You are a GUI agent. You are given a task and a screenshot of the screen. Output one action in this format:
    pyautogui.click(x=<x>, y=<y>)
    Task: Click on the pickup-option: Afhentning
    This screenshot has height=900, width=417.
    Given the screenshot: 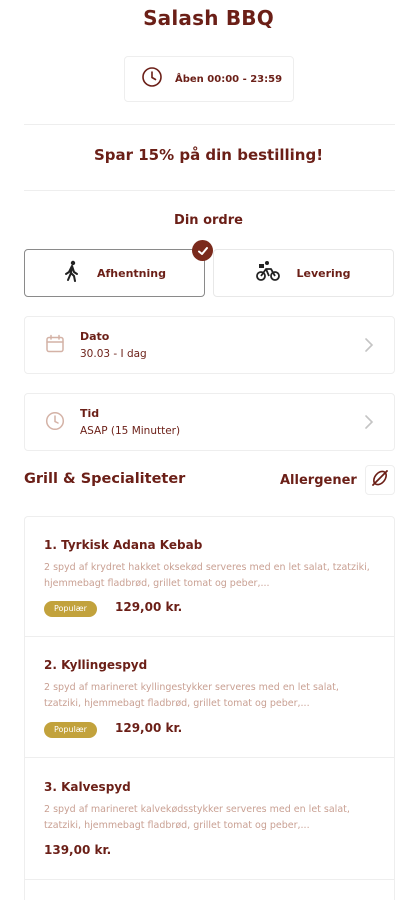 What is the action you would take?
    pyautogui.click(x=114, y=273)
    